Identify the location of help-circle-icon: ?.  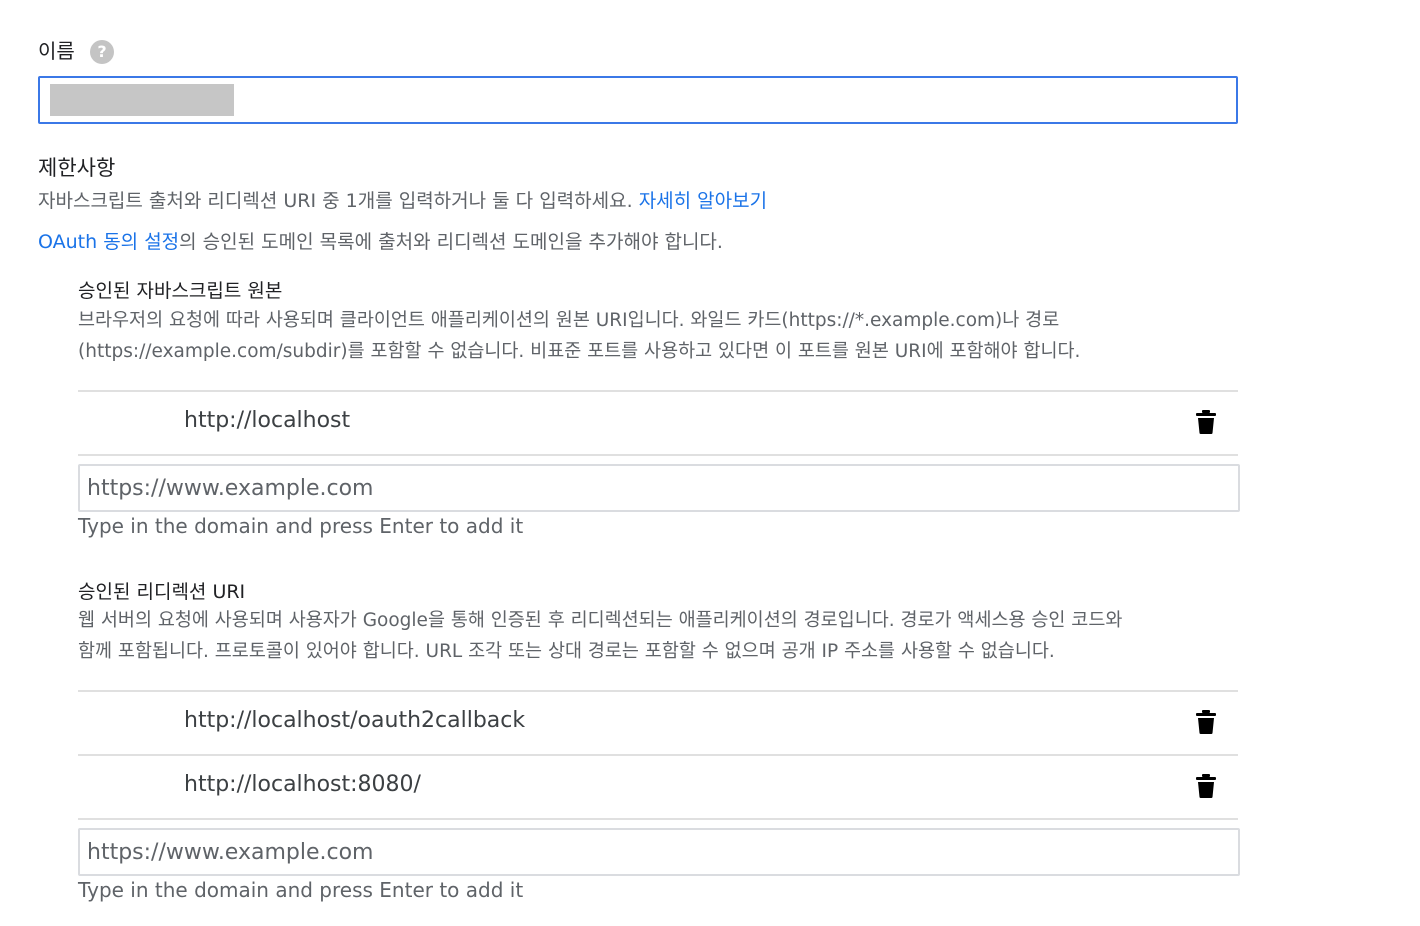
(102, 52).